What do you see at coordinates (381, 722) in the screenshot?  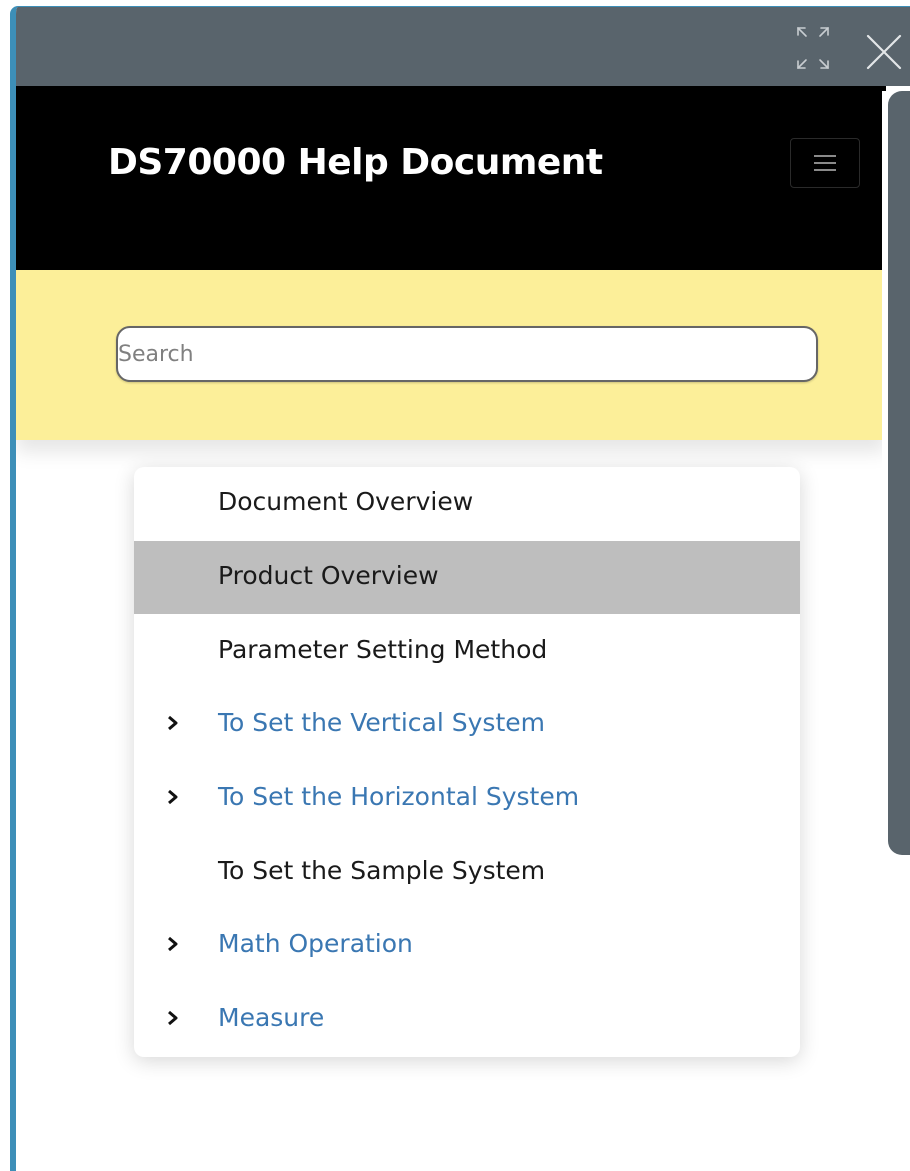 I see `nav-item-label: To Set the Vertical System` at bounding box center [381, 722].